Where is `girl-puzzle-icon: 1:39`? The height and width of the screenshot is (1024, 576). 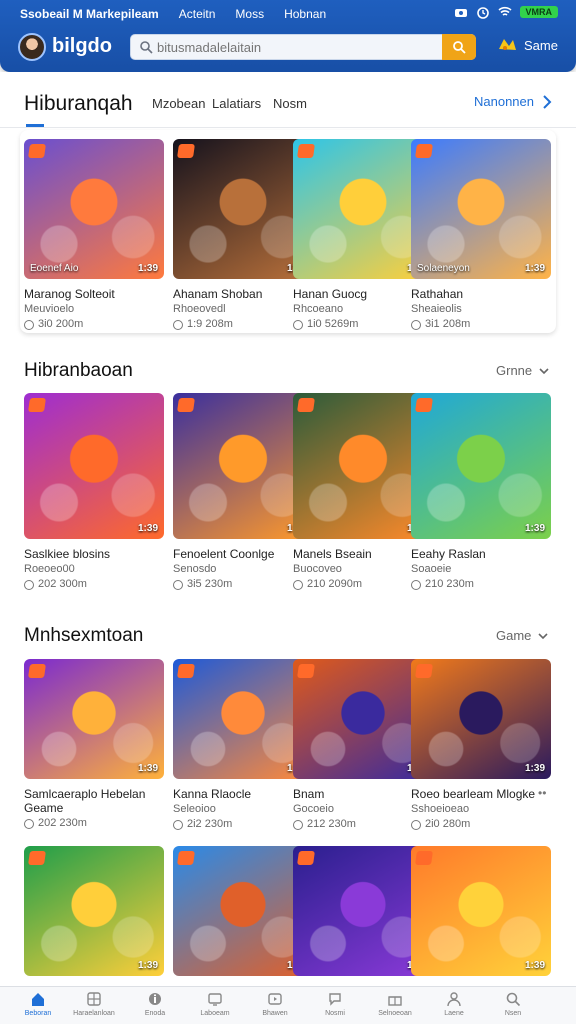 girl-puzzle-icon: 1:39 is located at coordinates (481, 911).